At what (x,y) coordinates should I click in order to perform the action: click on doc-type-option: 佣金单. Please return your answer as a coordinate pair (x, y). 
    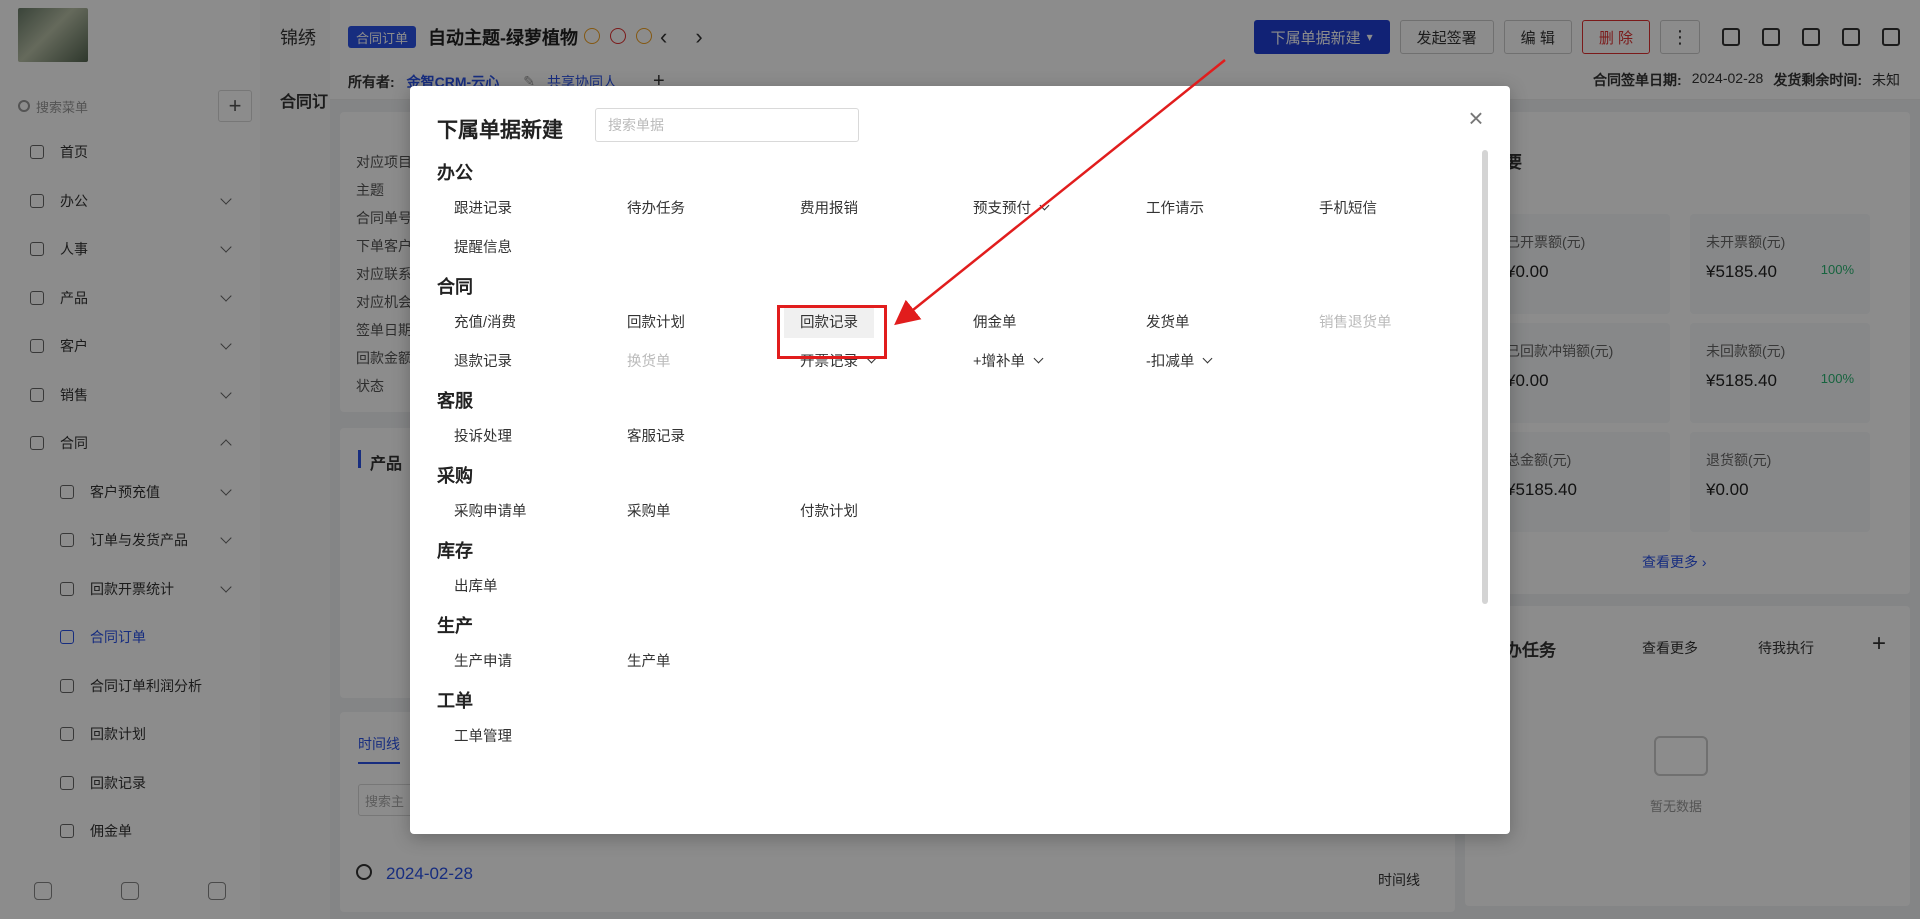
    Looking at the image, I should click on (1059, 321).